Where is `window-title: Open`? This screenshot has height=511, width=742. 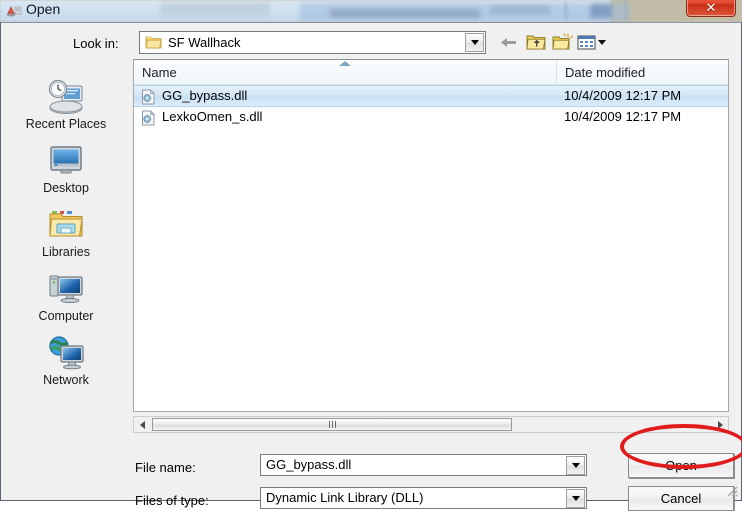
window-title: Open is located at coordinates (43, 9).